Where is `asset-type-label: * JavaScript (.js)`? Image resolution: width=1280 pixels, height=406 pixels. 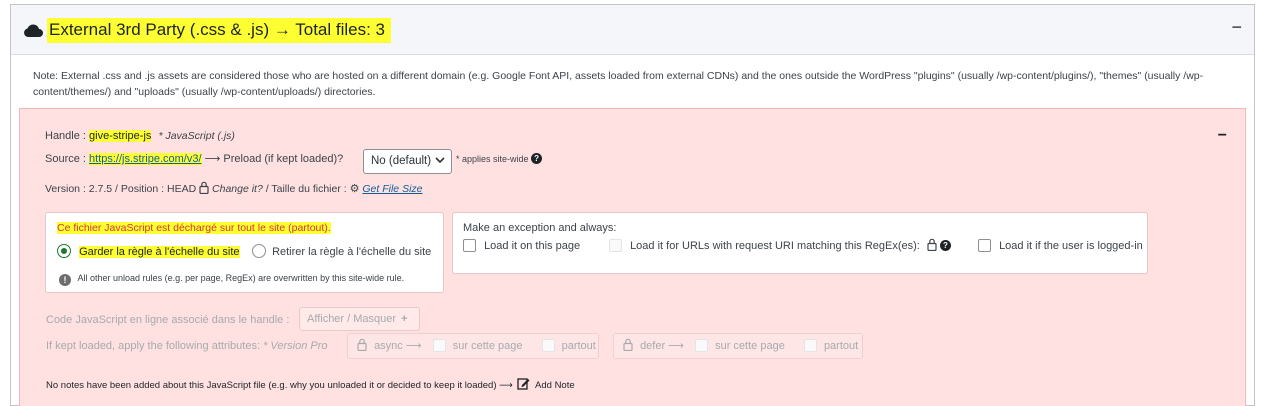
asset-type-label: * JavaScript (.js) is located at coordinates (196, 136).